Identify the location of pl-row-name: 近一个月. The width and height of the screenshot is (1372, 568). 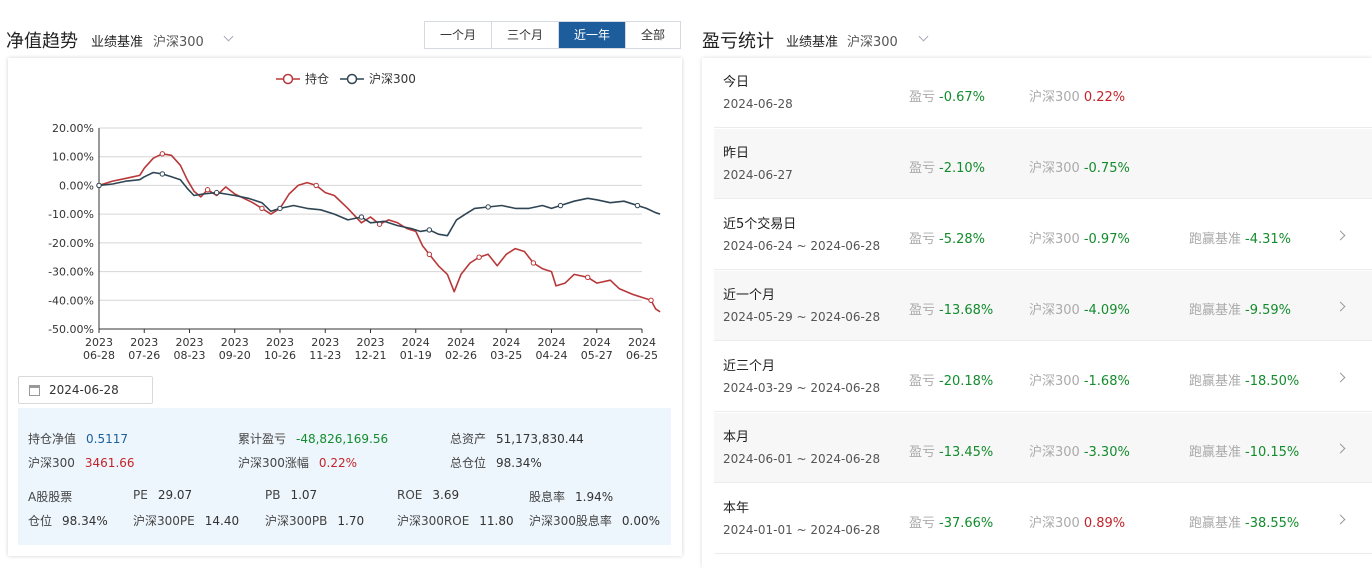
(749, 295).